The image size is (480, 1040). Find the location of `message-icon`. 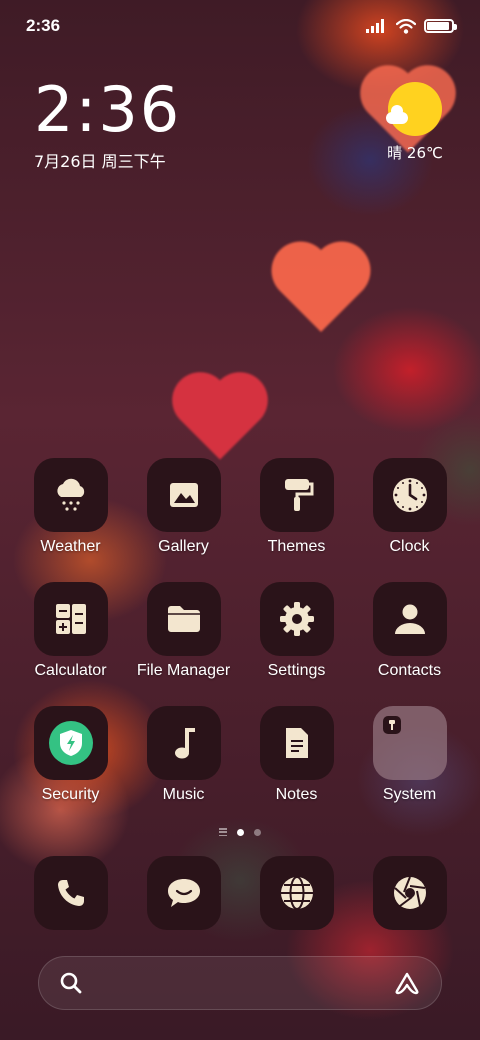

message-icon is located at coordinates (183, 893).